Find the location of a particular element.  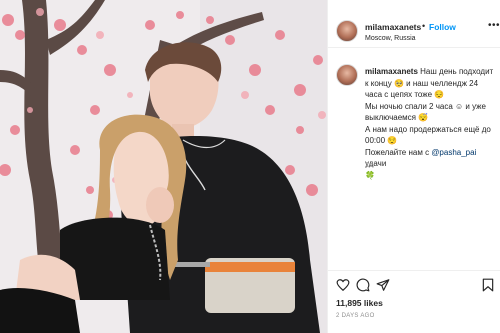

comment-icon is located at coordinates (363, 285).